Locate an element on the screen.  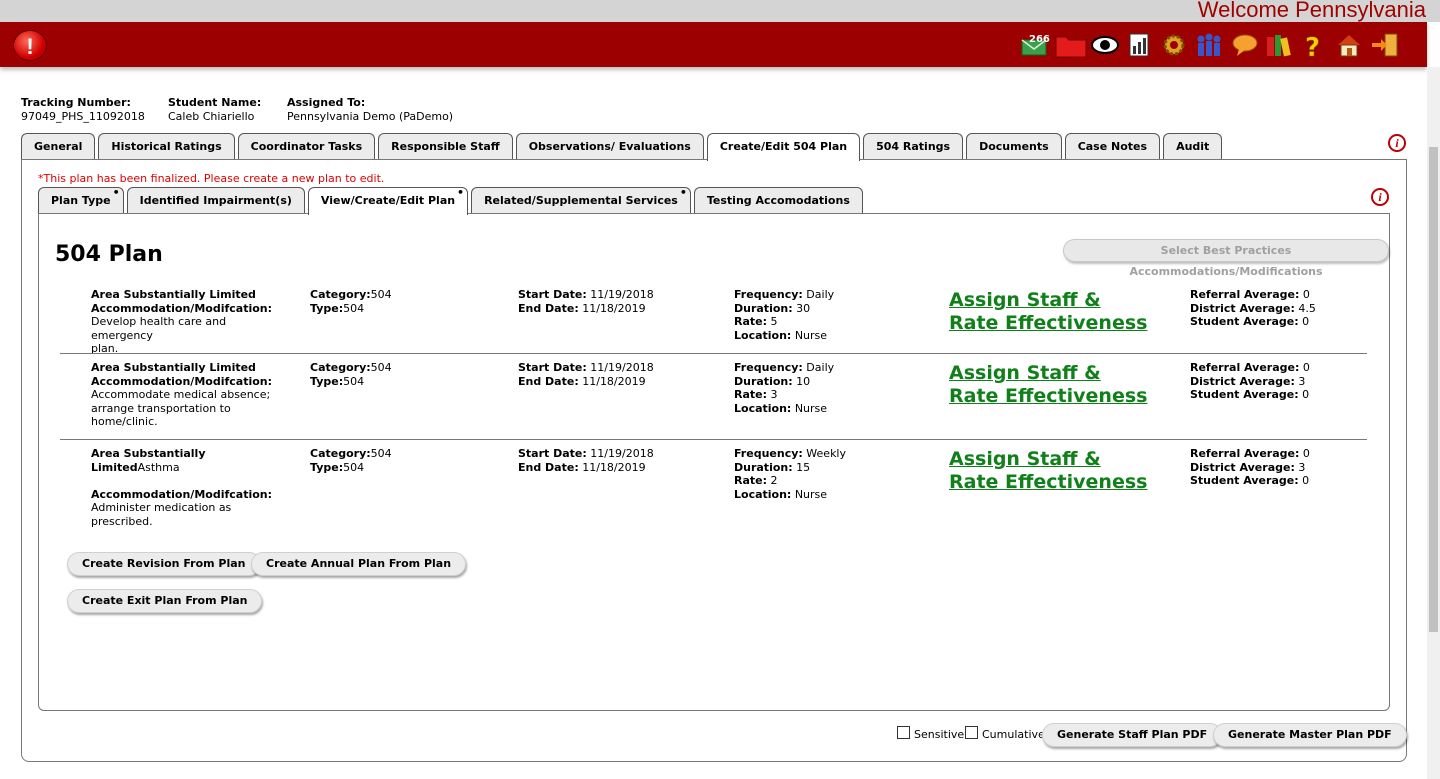
alert-icon: ! is located at coordinates (30, 45).